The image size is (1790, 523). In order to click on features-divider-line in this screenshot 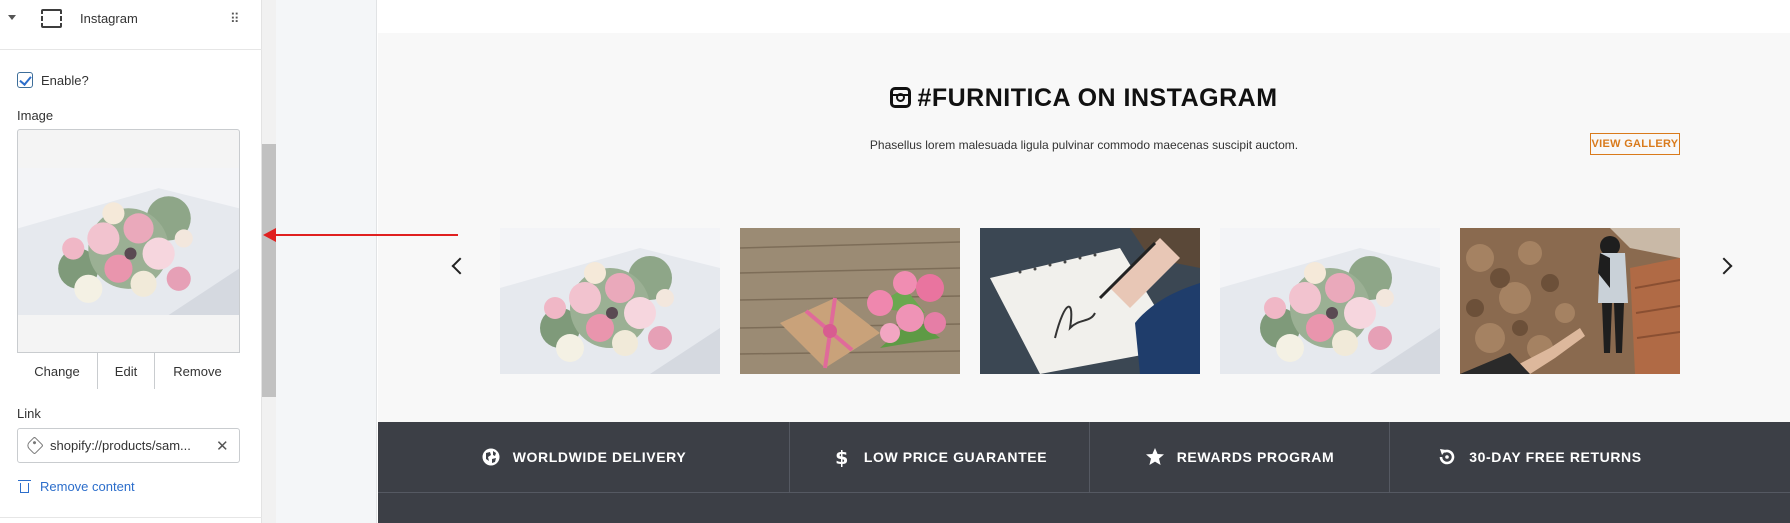, I will do `click(1084, 492)`.